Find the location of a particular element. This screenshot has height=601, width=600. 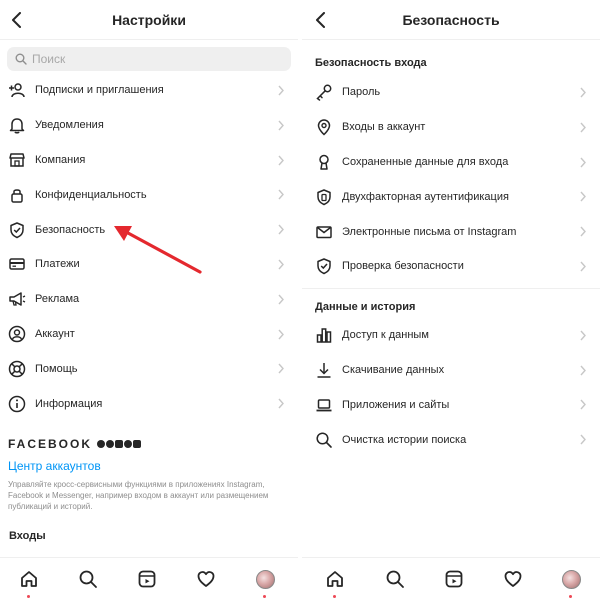

reels-icon is located at coordinates (147, 579).